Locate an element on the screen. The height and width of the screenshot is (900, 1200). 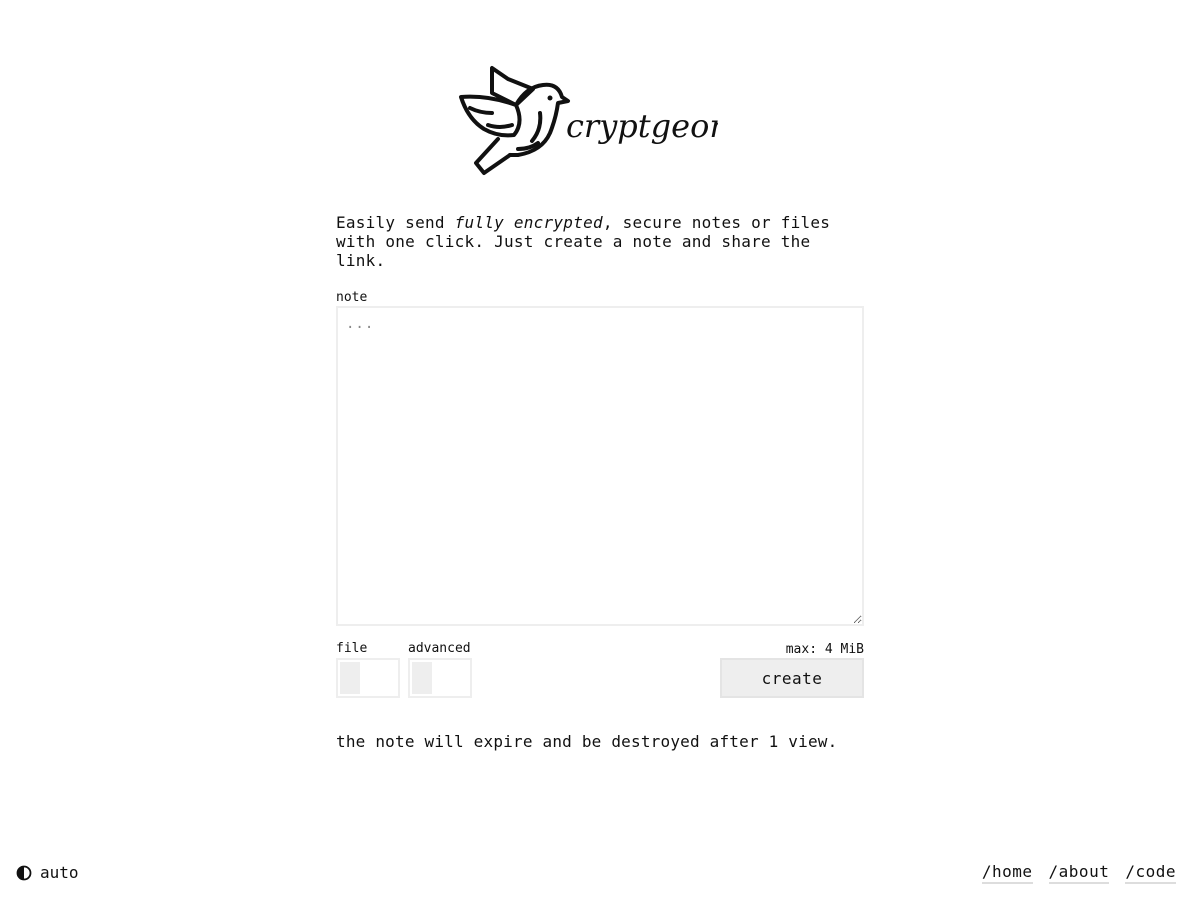
app-name: cryptgeon is located at coordinates (642, 126).